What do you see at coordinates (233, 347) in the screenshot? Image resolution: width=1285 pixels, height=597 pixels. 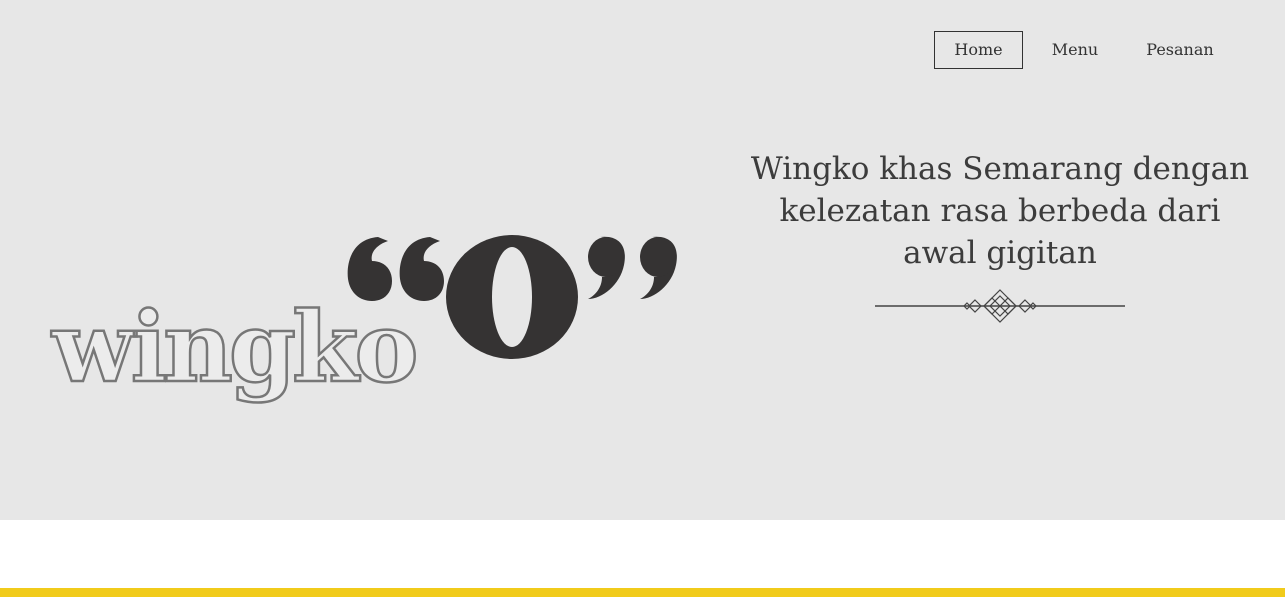 I see `logo-word: wingko` at bounding box center [233, 347].